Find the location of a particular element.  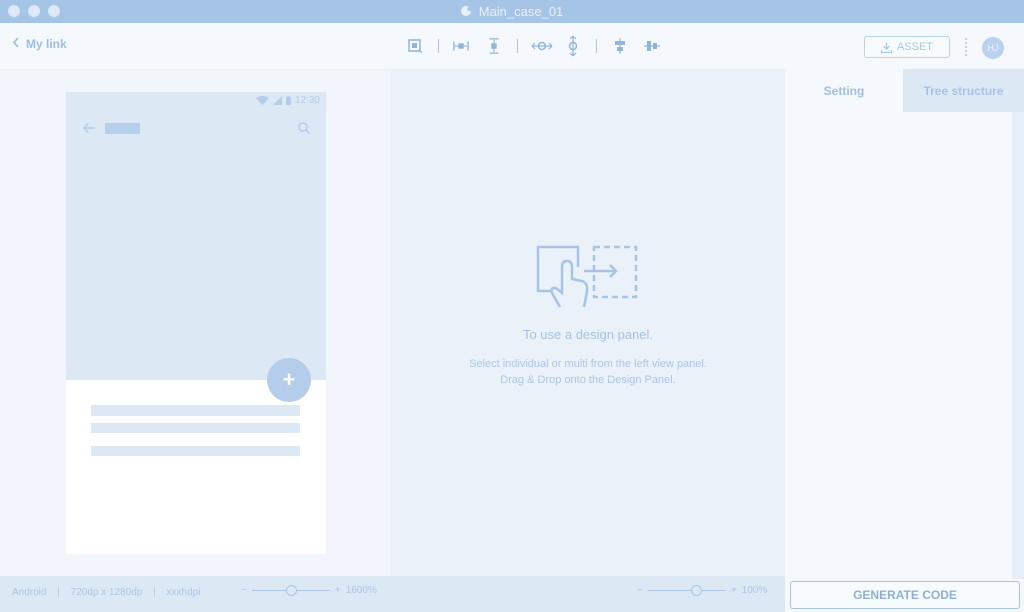

asset-button: ASSET is located at coordinates (907, 47).